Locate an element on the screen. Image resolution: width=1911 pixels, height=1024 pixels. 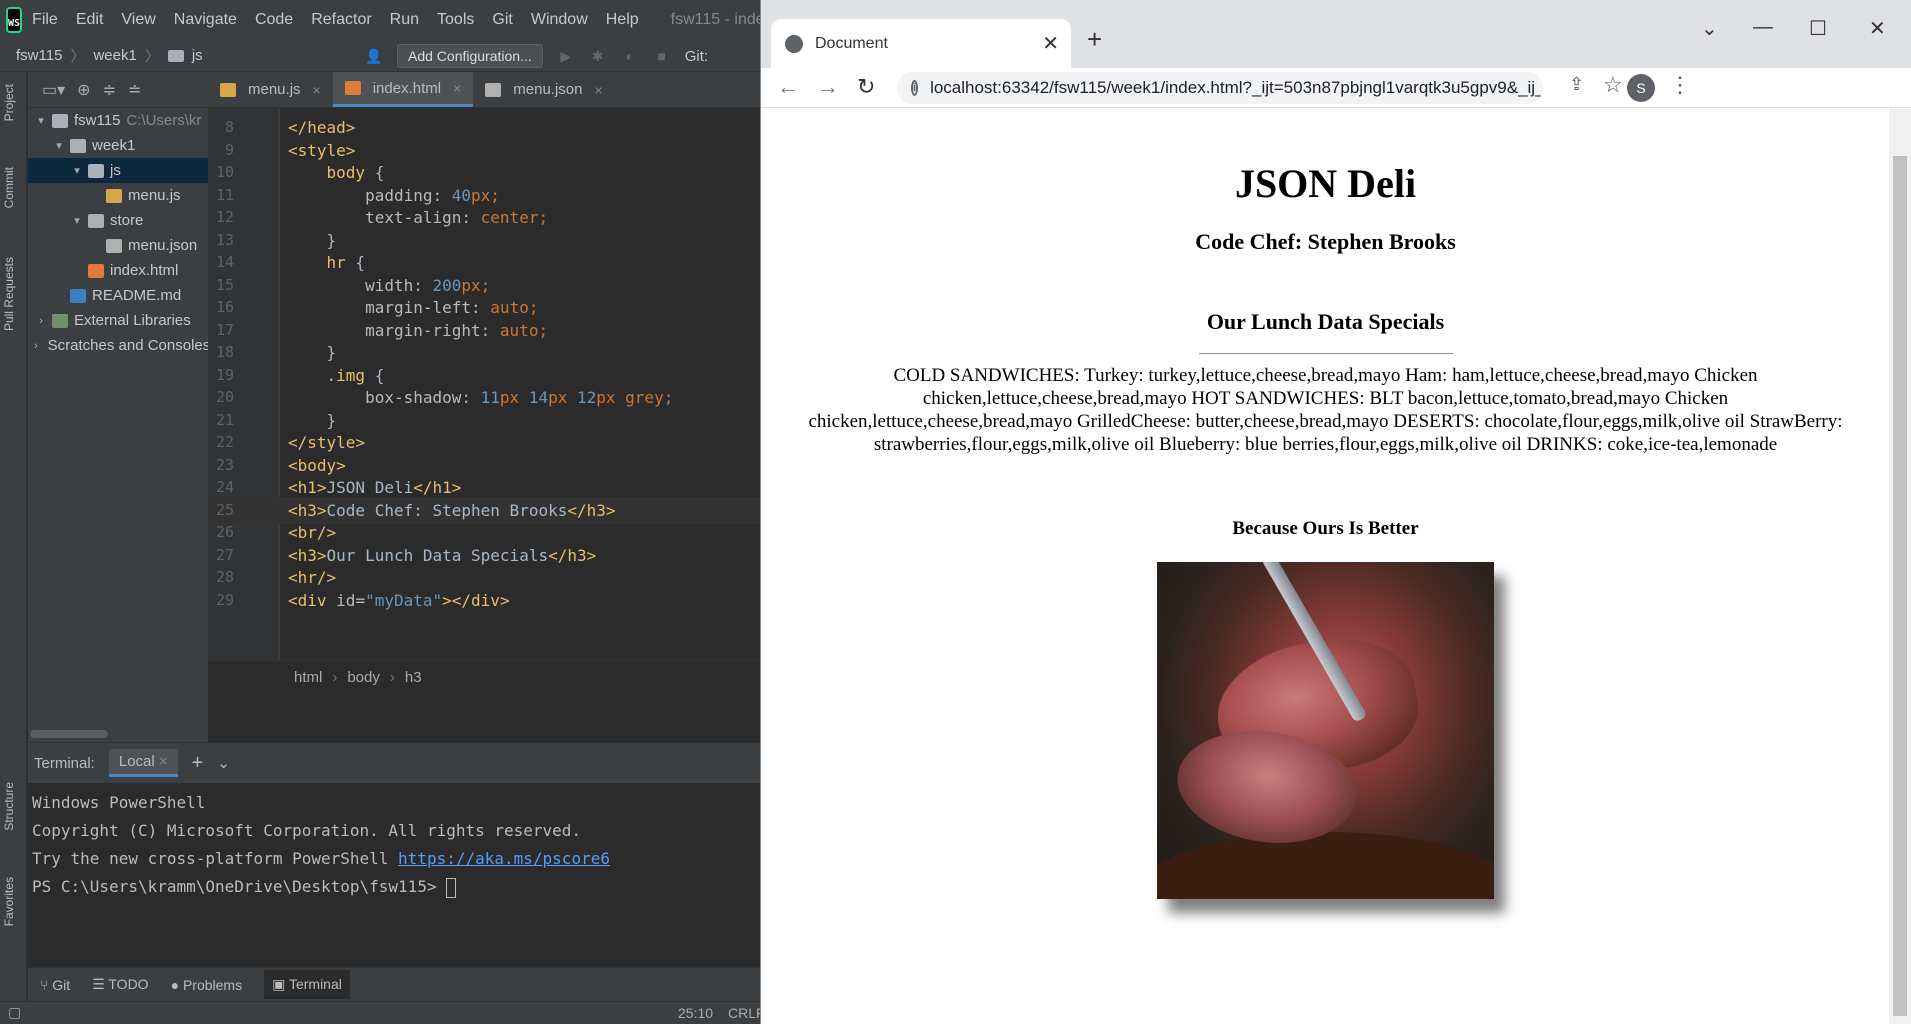
terminal-tab-label: Local is located at coordinates (136, 761).